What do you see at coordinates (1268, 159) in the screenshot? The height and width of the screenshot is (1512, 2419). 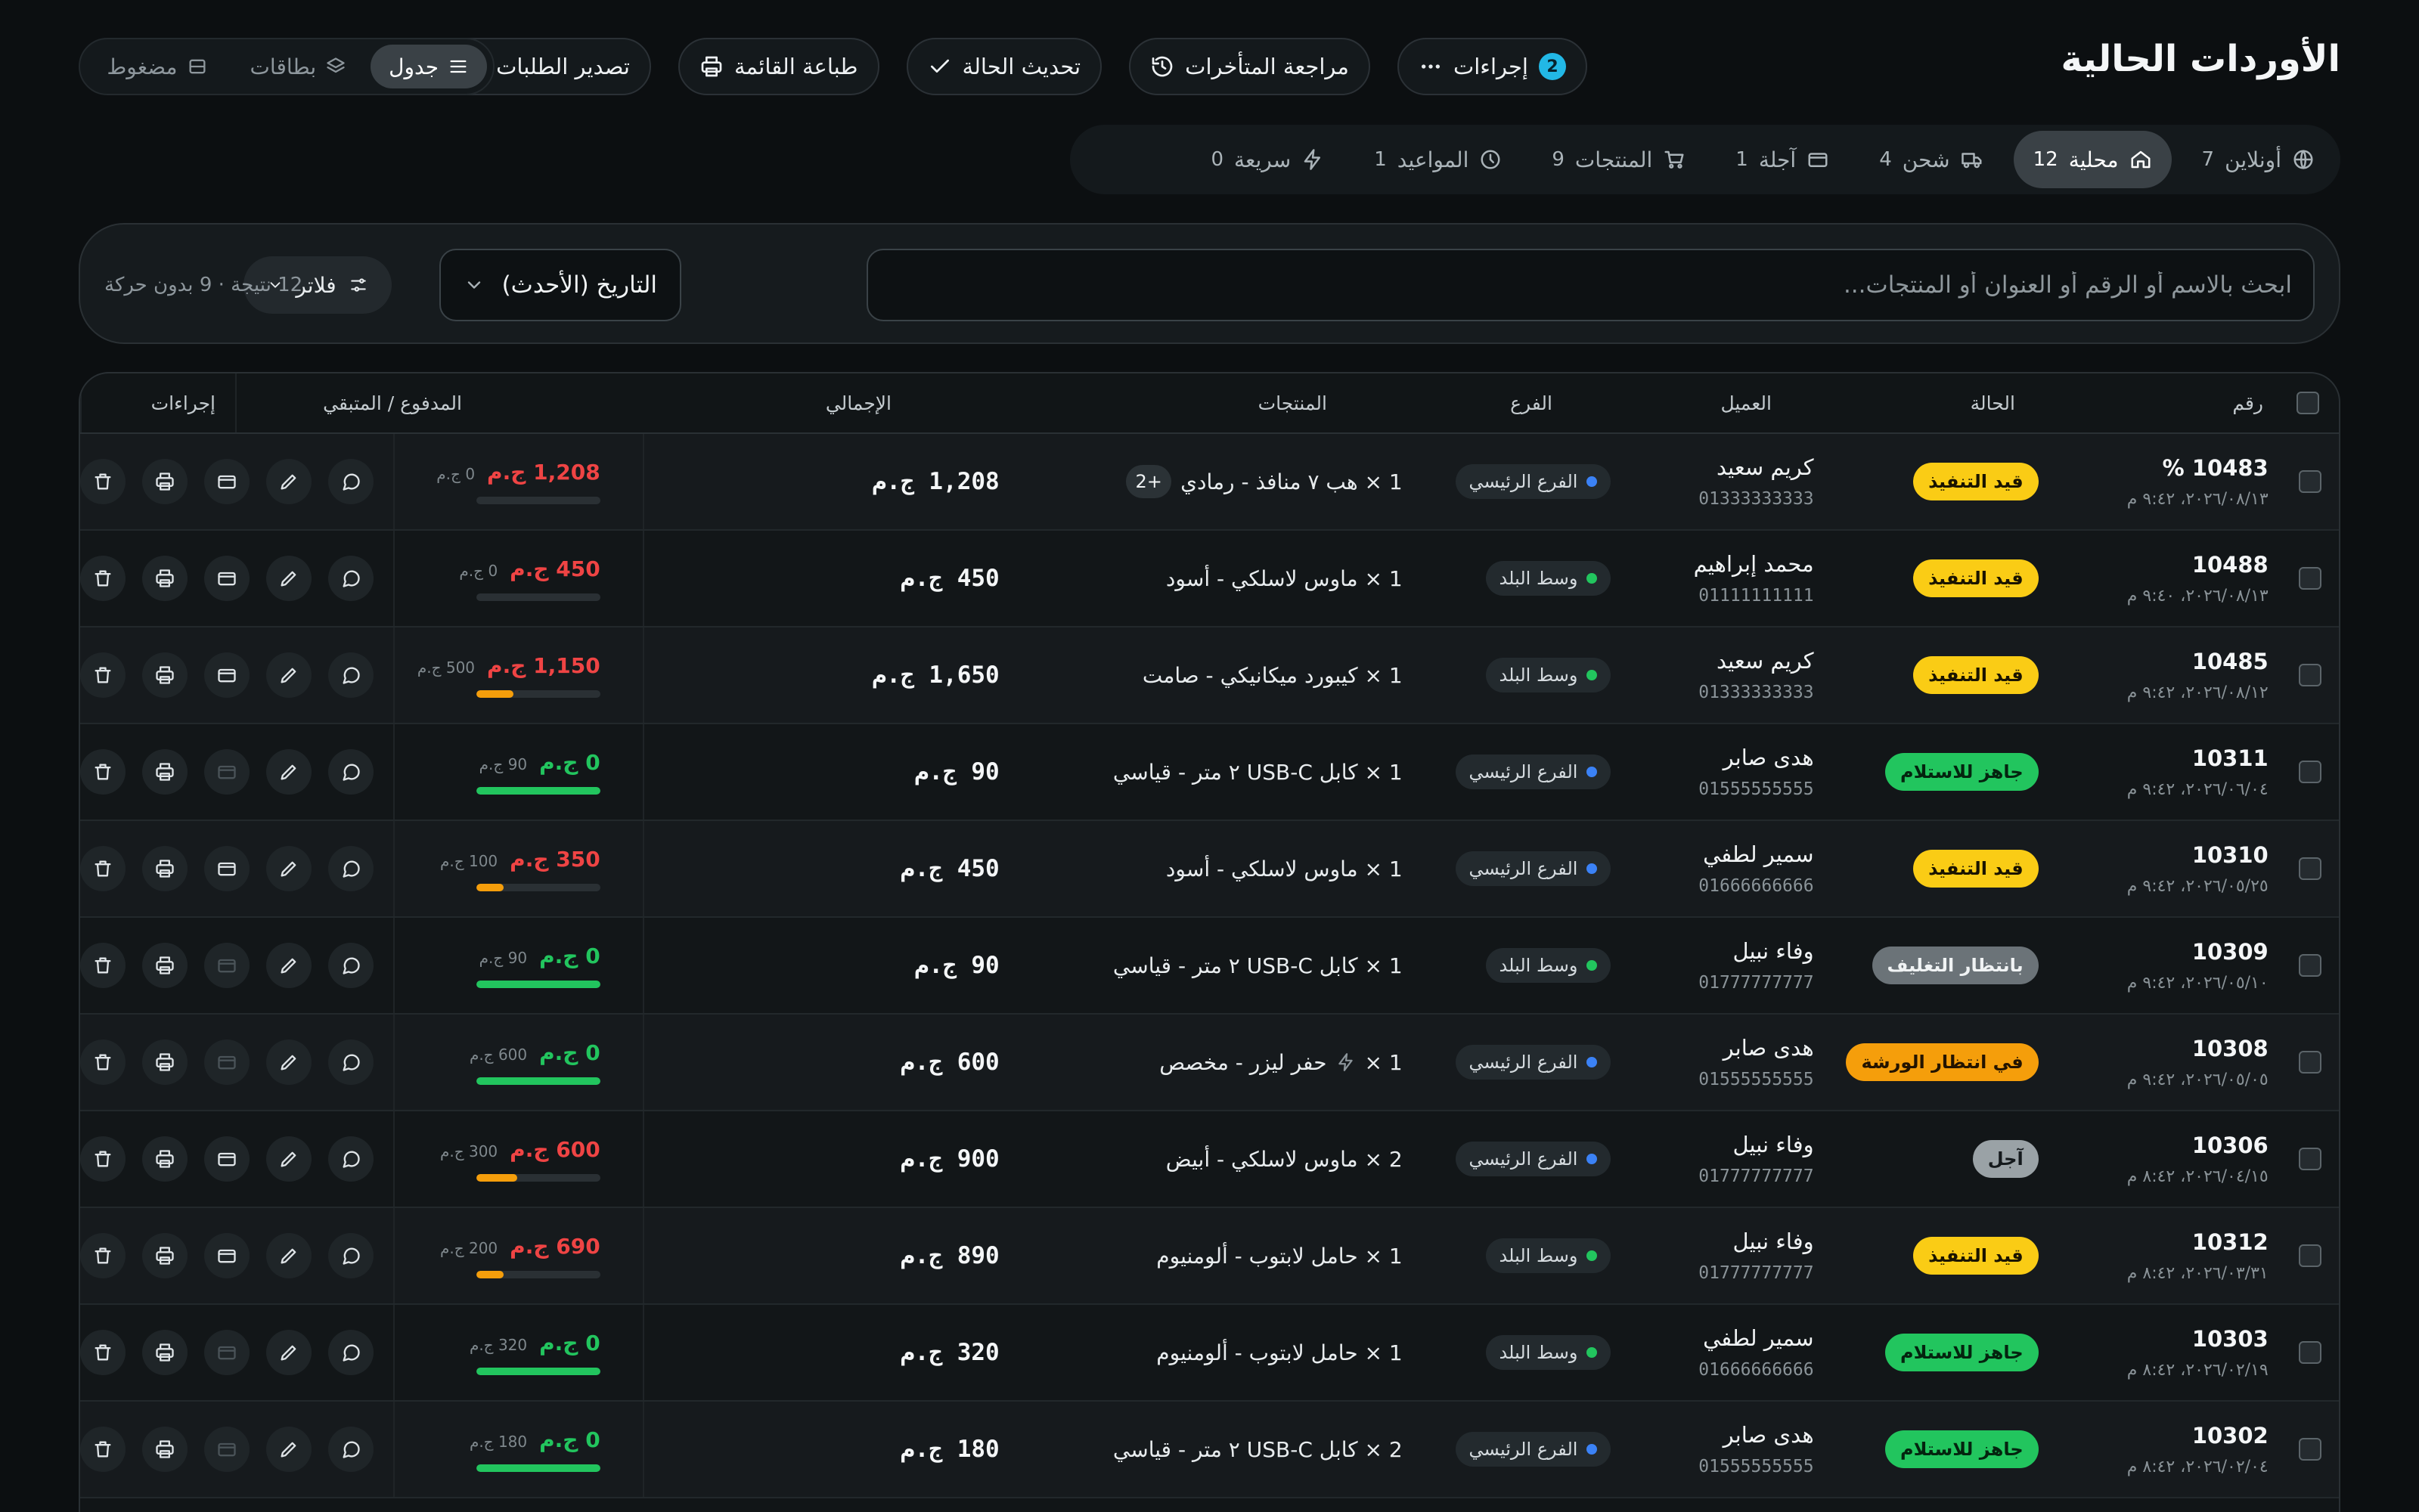 I see `tab-quick: سريعة 0` at bounding box center [1268, 159].